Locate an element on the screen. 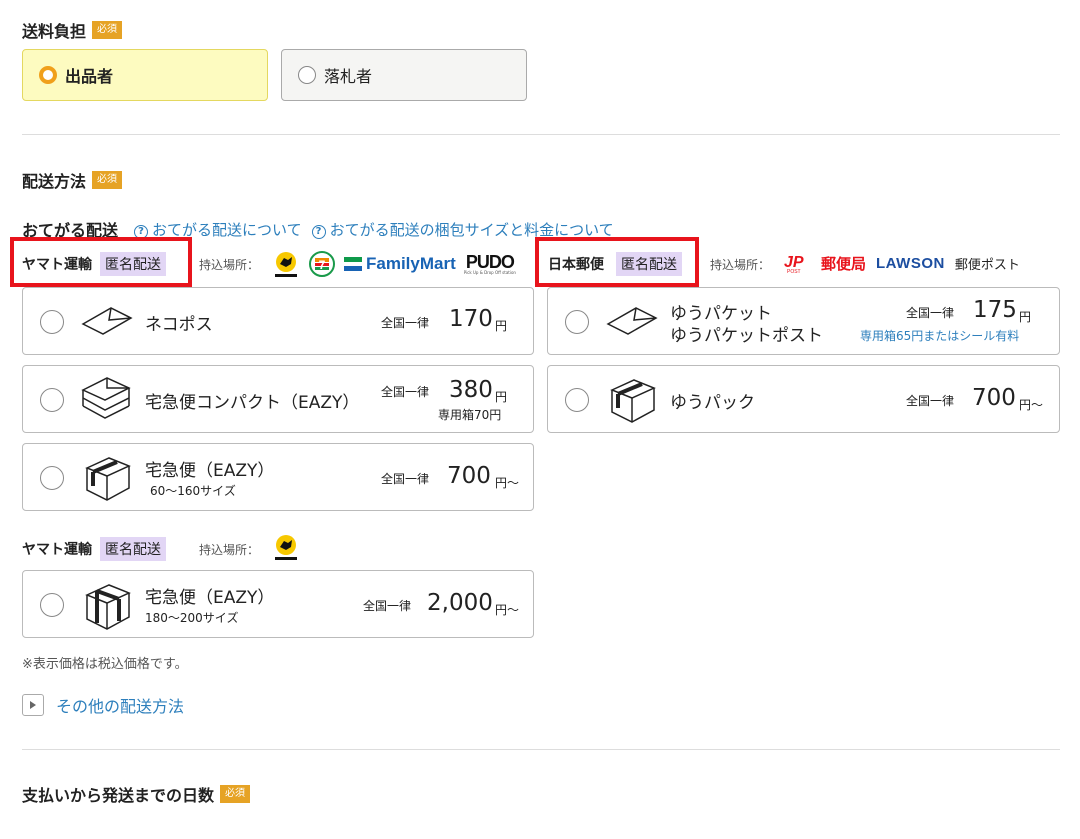 This screenshot has width=1080, height=839. carrier-name: 日本郵便 is located at coordinates (576, 265).